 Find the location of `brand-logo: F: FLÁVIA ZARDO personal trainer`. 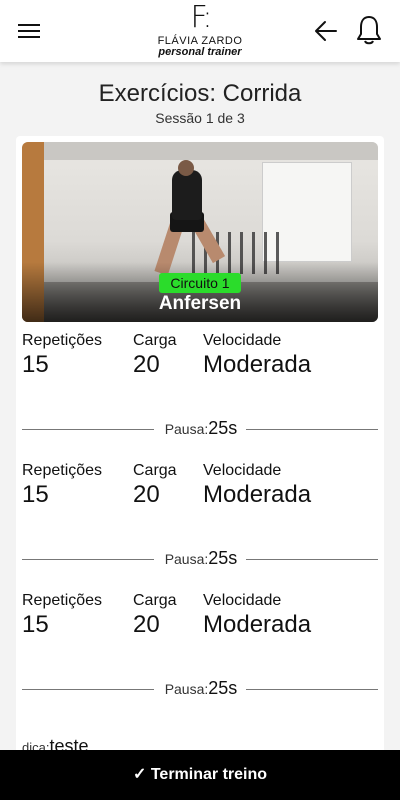

brand-logo: F: FLÁVIA ZARDO personal trainer is located at coordinates (200, 30).